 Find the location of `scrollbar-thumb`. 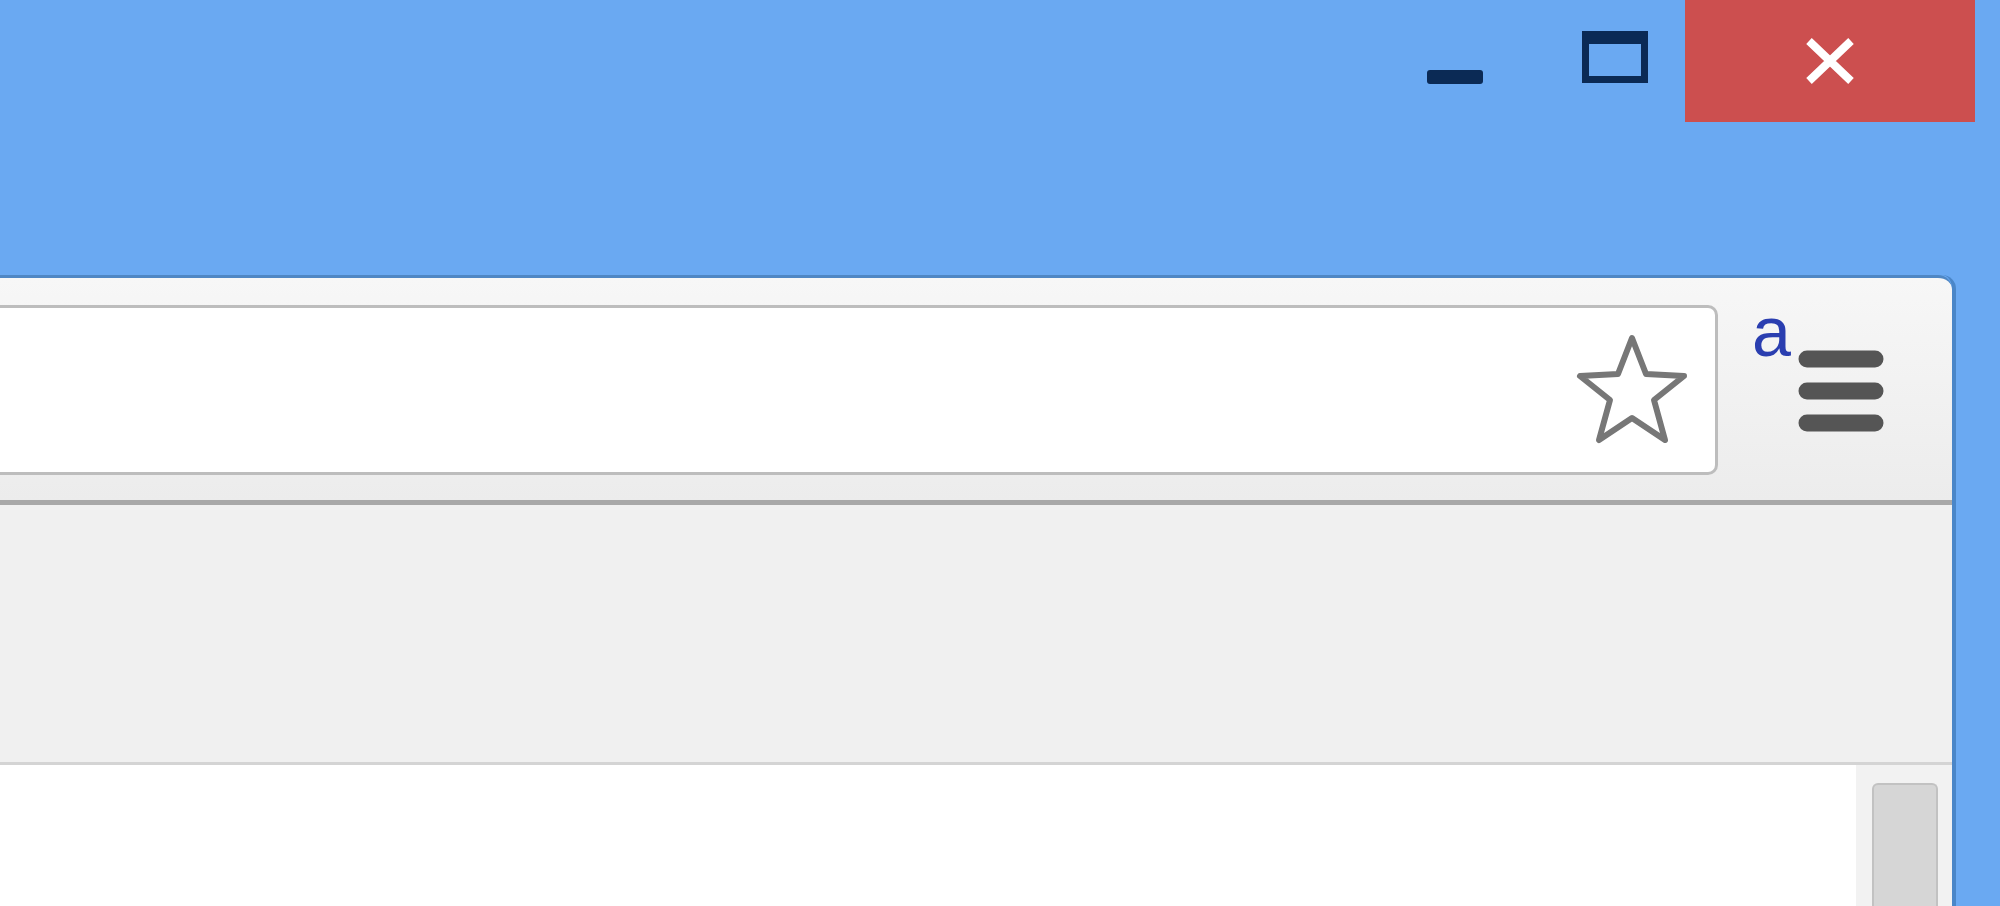

scrollbar-thumb is located at coordinates (1905, 844).